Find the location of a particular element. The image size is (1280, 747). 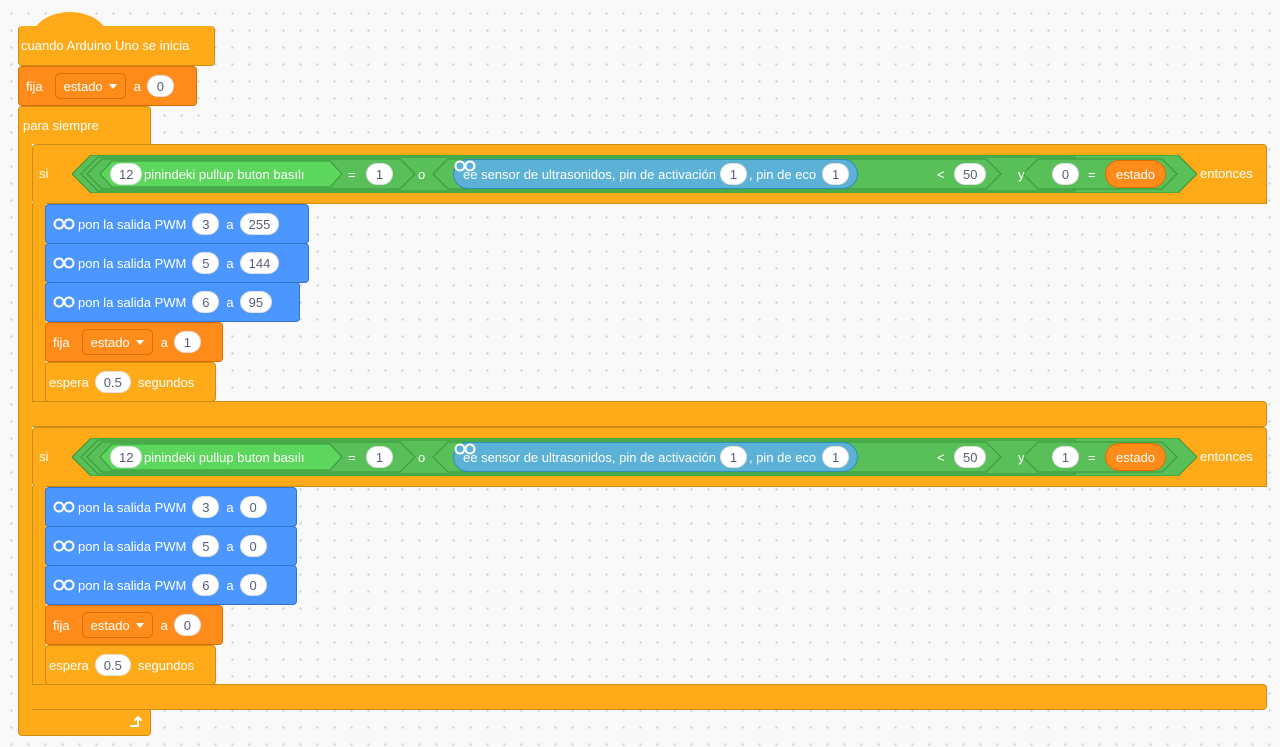

when-arduino-starts-block: cuando Arduino Uno se inicia is located at coordinates (116, 46).